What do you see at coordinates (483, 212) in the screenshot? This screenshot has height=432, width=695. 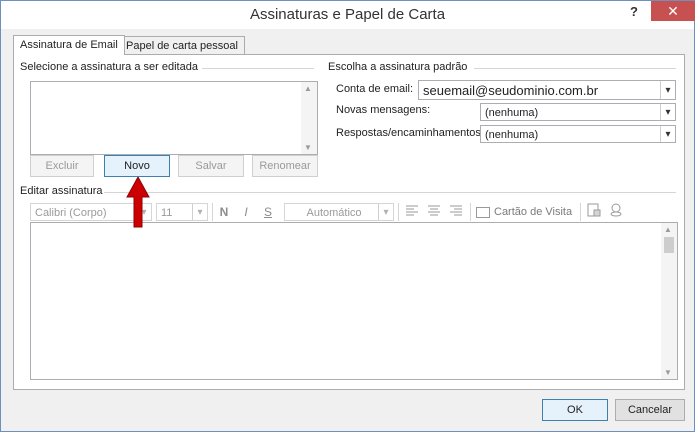 I see `business-card-icon` at bounding box center [483, 212].